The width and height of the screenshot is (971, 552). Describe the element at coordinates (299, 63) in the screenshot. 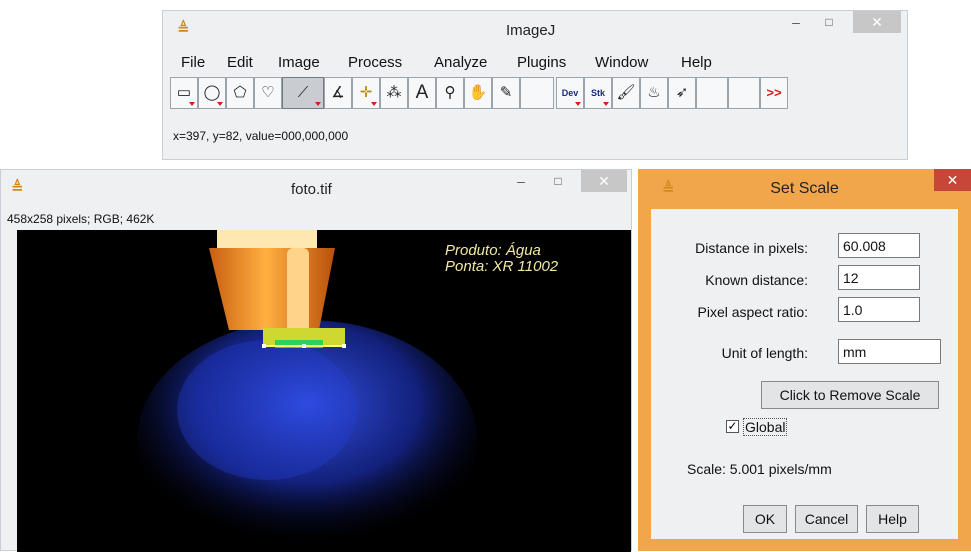

I see `menu-image: Image` at that location.